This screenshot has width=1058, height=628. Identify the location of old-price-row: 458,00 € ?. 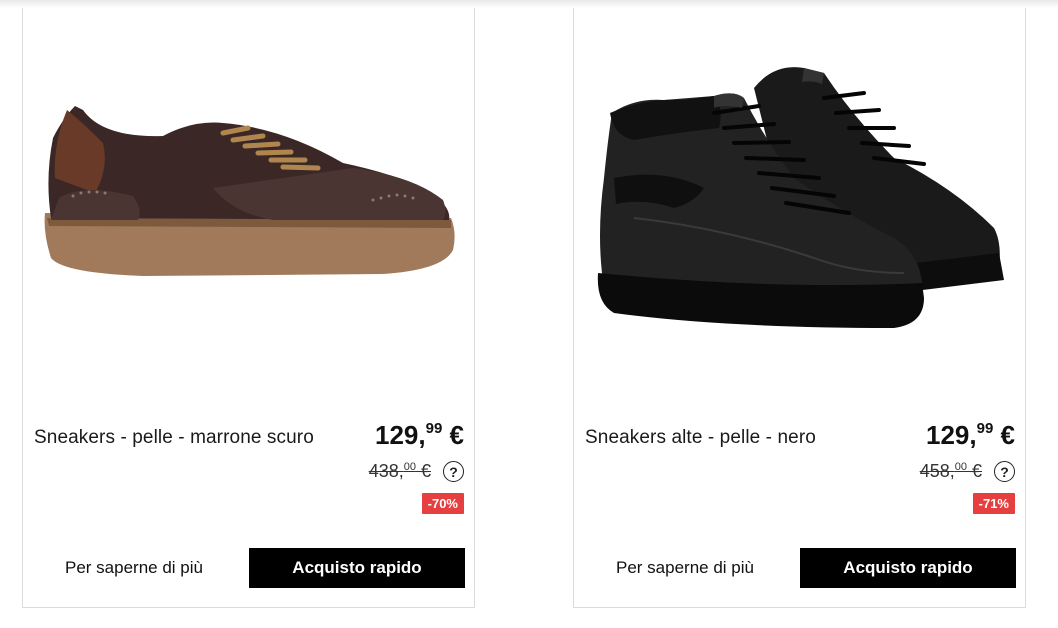
(967, 471).